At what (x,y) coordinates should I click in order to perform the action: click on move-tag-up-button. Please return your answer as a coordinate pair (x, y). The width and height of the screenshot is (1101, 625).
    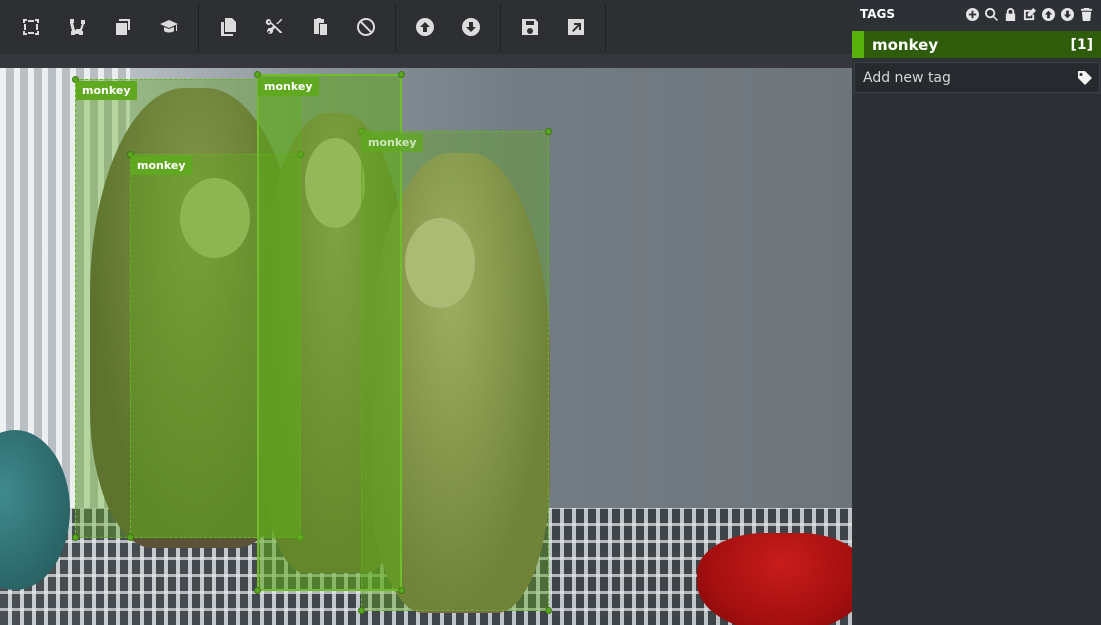
    Looking at the image, I should click on (1048, 14).